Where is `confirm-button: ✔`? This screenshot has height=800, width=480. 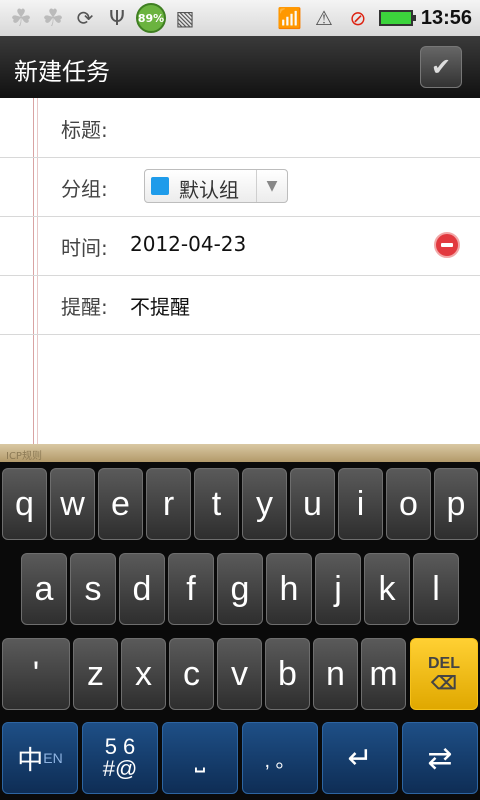 confirm-button: ✔ is located at coordinates (441, 67).